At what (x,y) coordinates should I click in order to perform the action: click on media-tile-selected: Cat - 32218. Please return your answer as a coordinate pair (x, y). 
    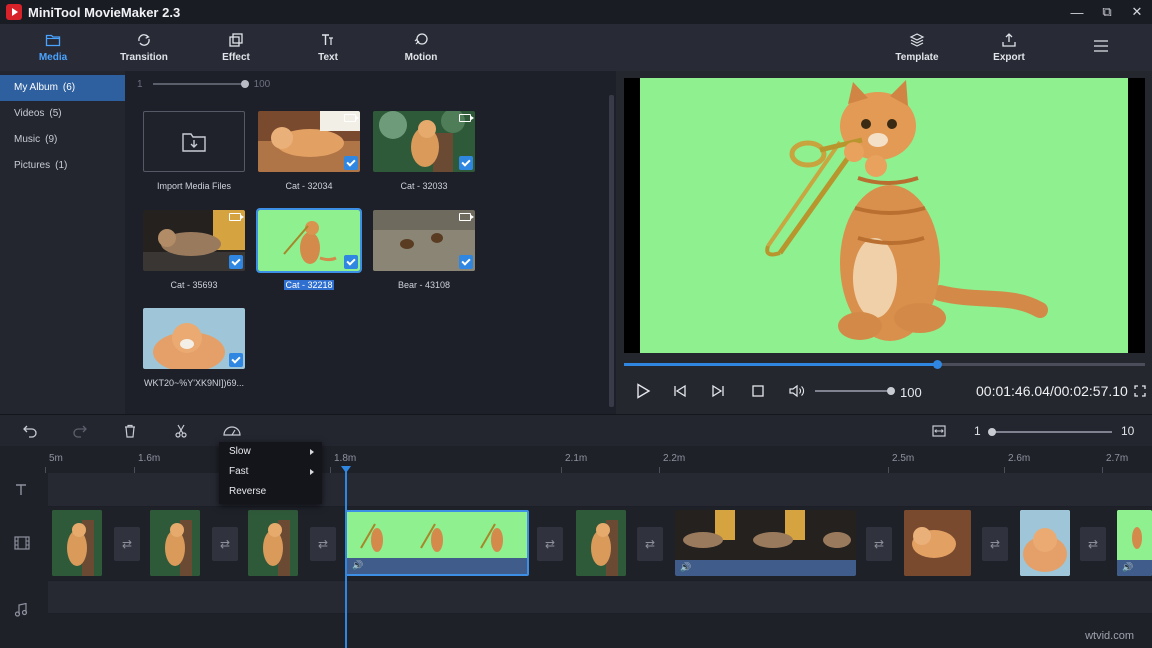
    Looking at the image, I should click on (309, 250).